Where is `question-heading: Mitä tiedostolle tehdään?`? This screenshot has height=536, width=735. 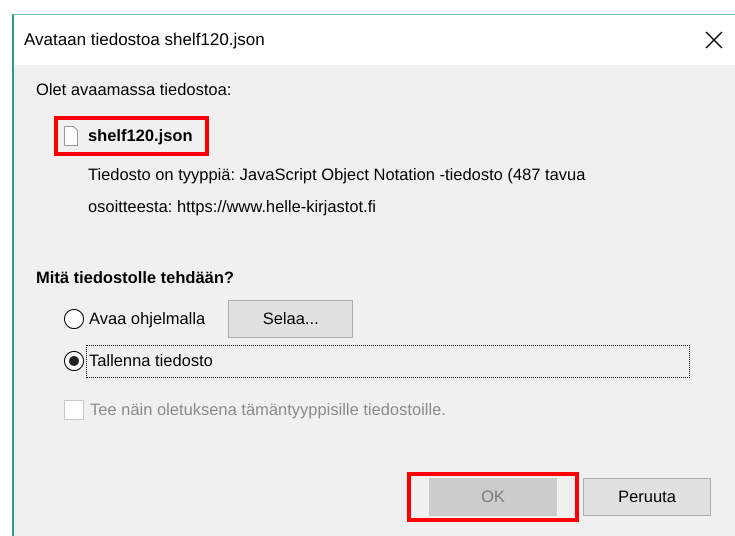 question-heading: Mitä tiedostolle tehdään? is located at coordinates (136, 278).